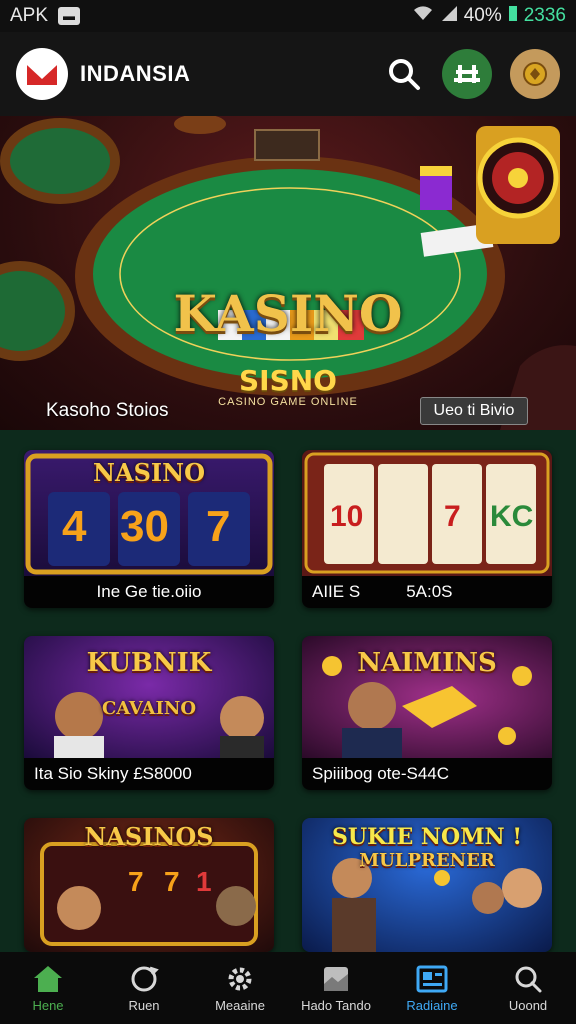 This screenshot has width=576, height=1024. Describe the element at coordinates (544, 15) in the screenshot. I see `clock: 2336` at that location.